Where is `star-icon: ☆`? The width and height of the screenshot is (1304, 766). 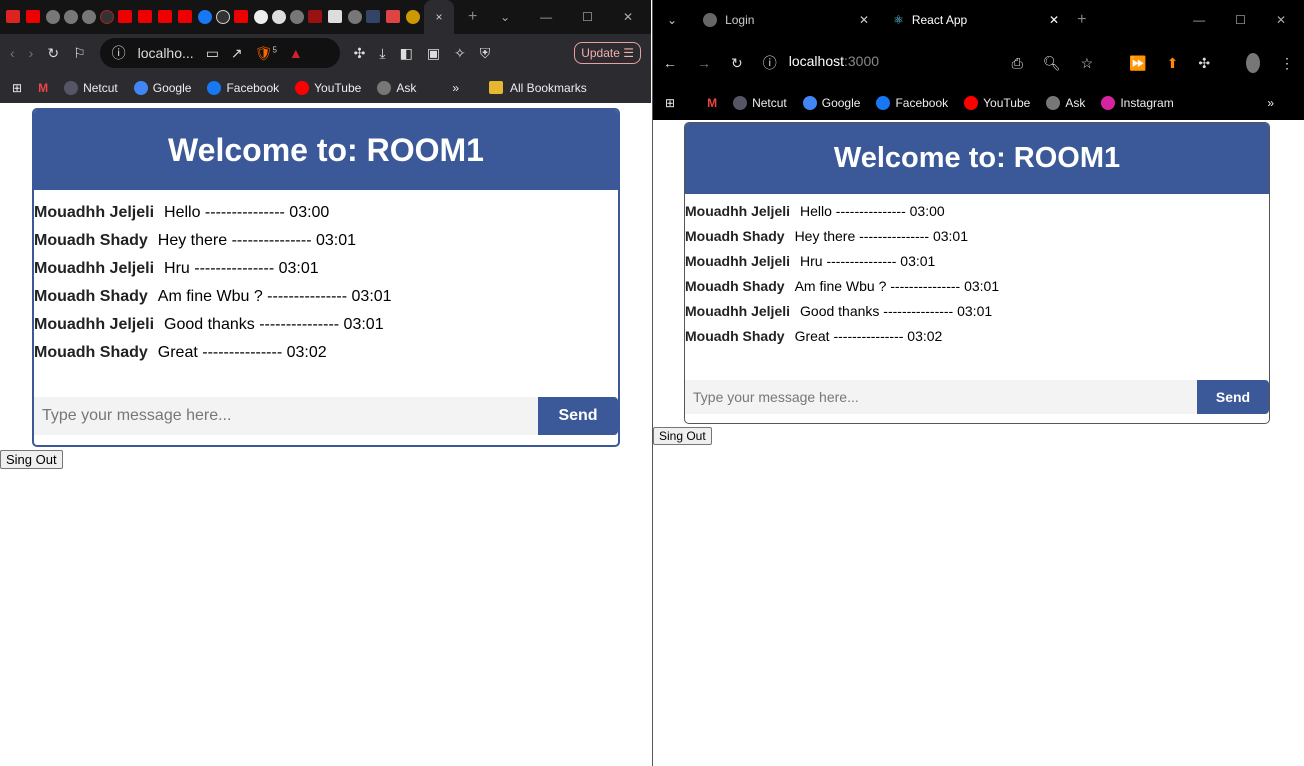 star-icon: ☆ is located at coordinates (1087, 63).